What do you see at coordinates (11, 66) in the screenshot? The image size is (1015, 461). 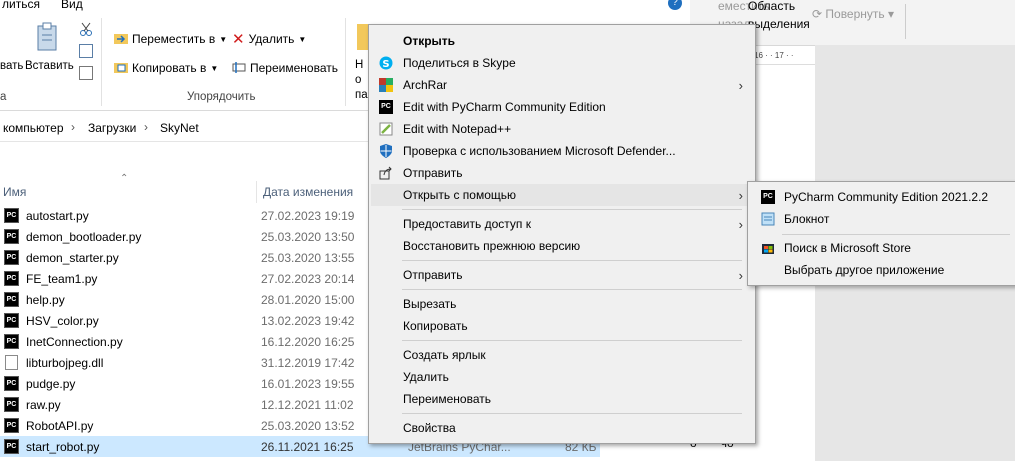 I see `paste-left-label: вать` at bounding box center [11, 66].